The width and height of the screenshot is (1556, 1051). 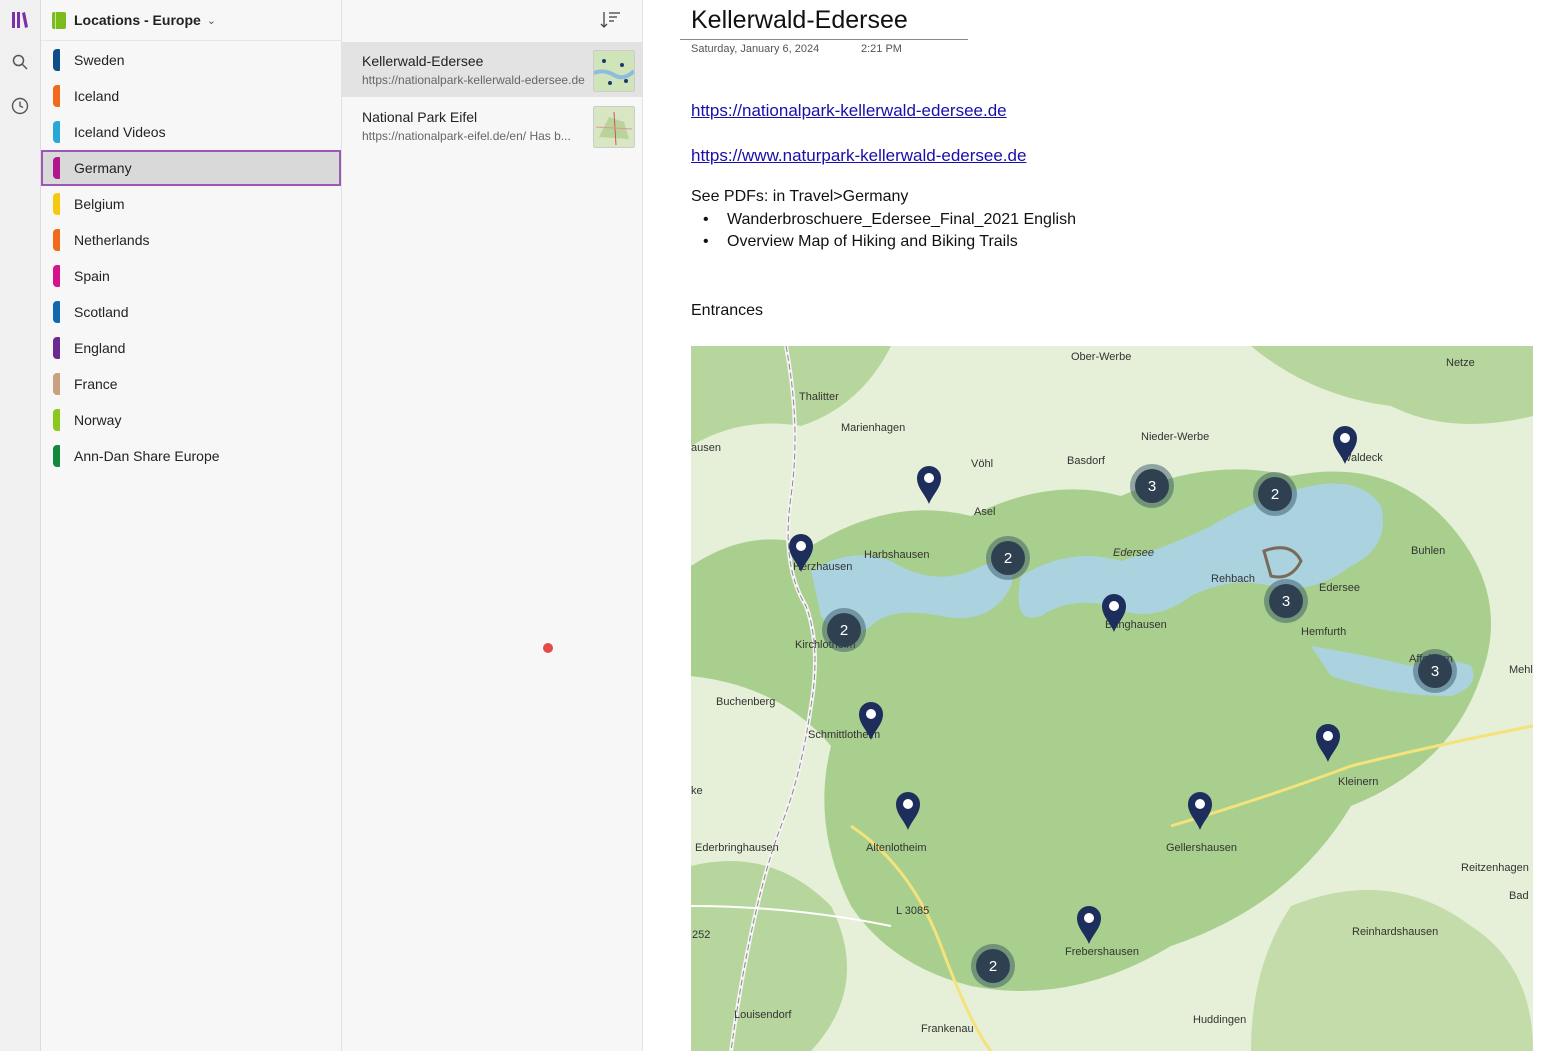 I want to click on page-time: 2:21 PM, so click(x=881, y=49).